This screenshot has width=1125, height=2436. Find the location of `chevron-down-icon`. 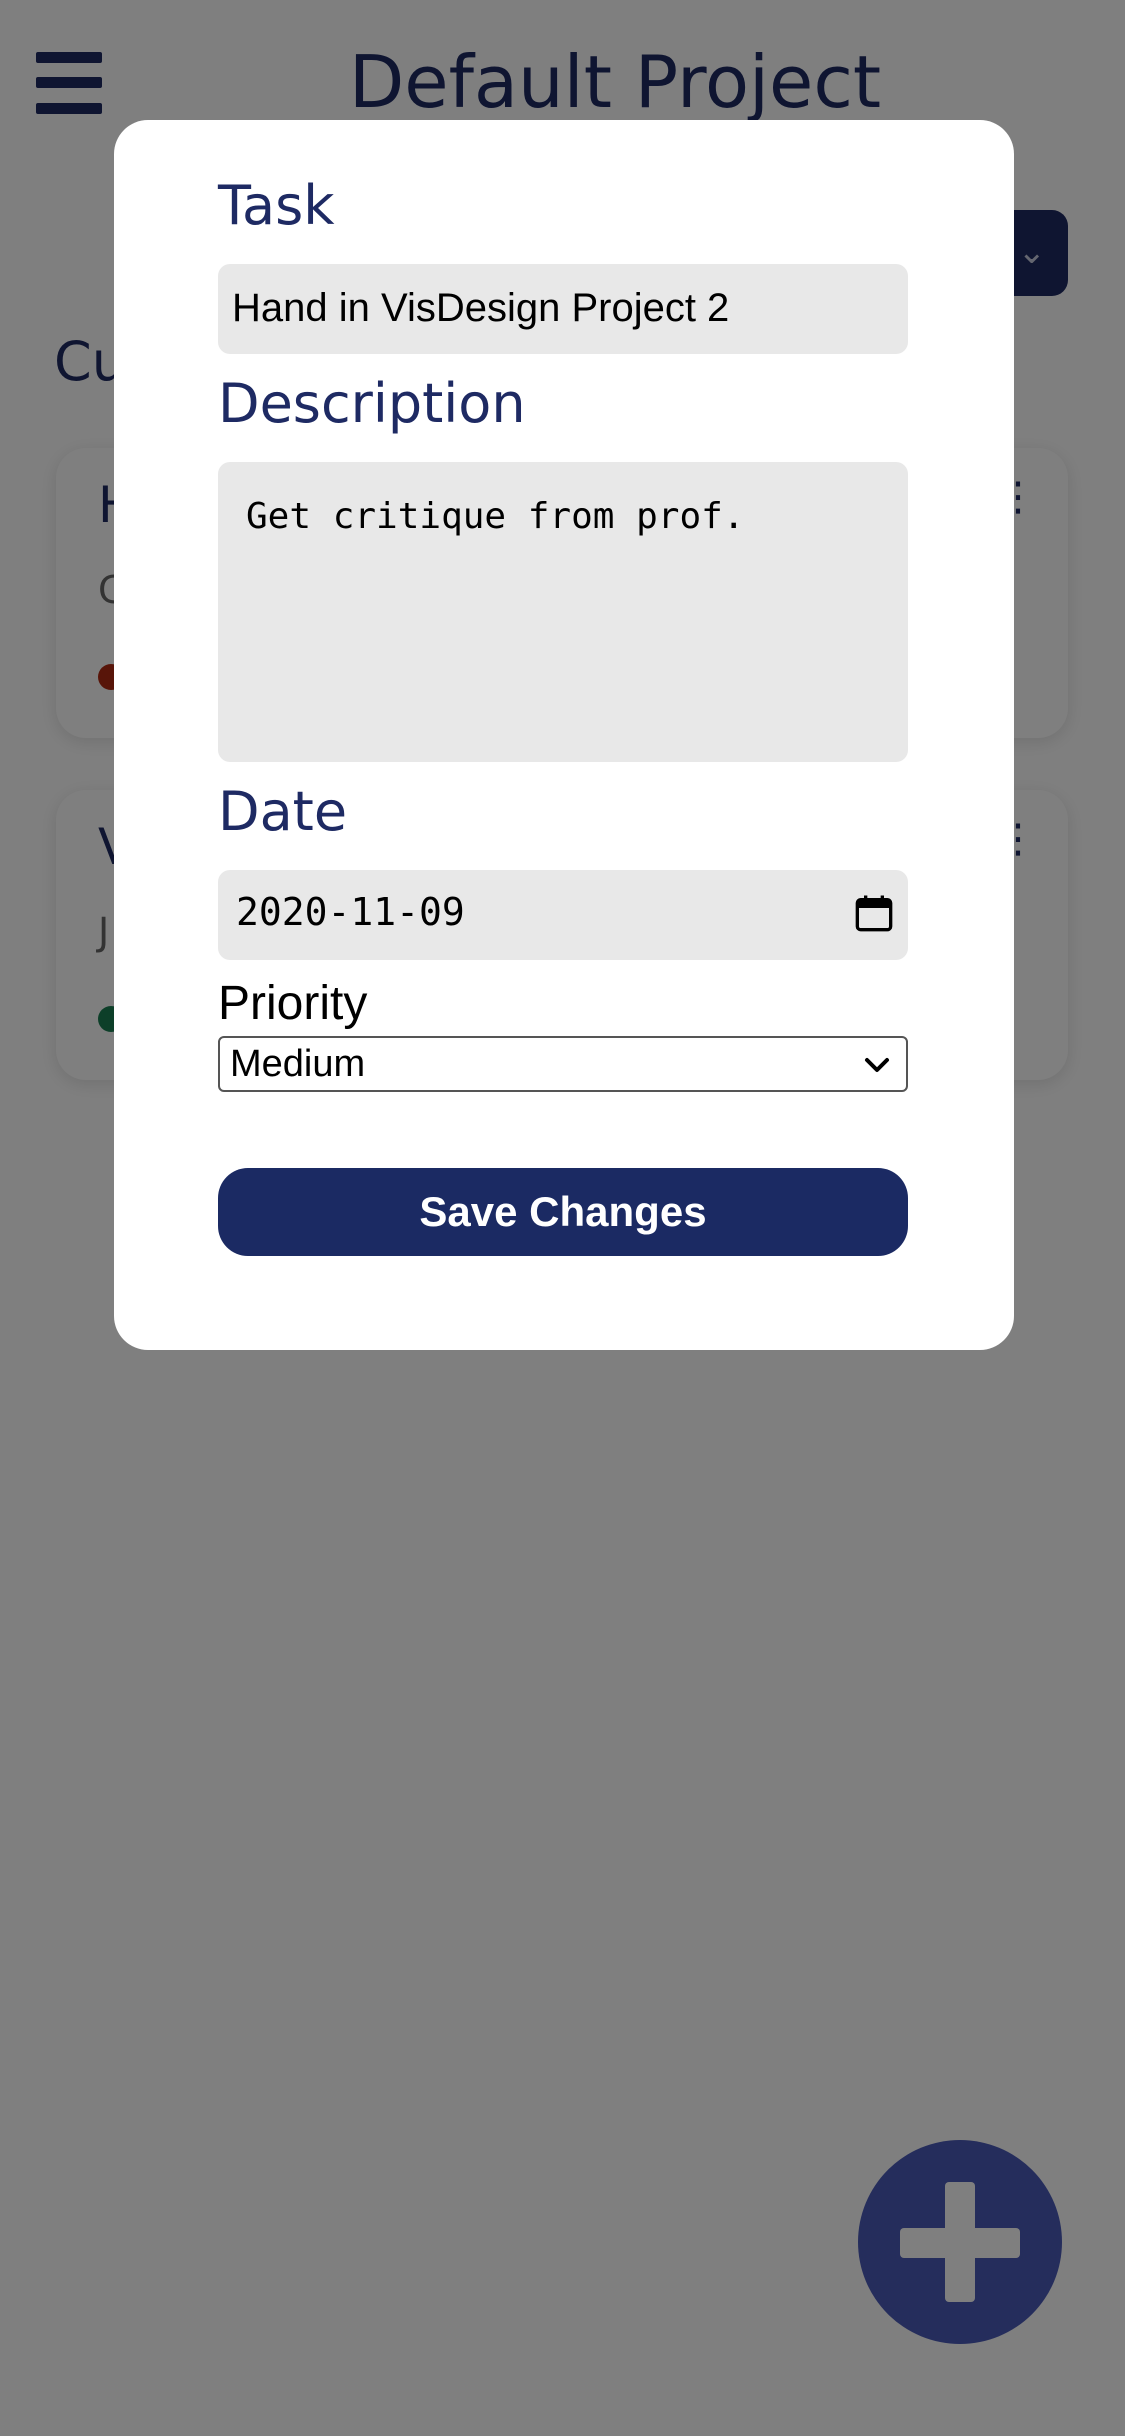

chevron-down-icon is located at coordinates (877, 1065).